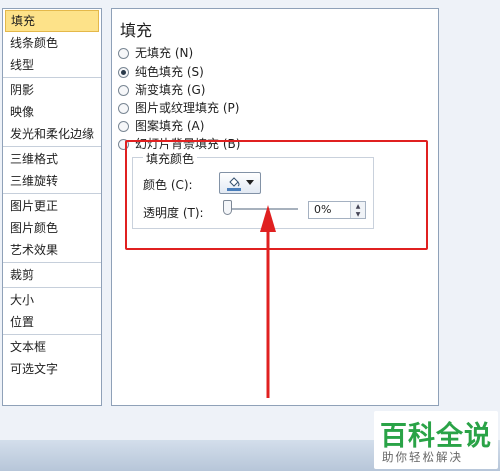  What do you see at coordinates (422, 457) in the screenshot?
I see `watermark-slogan: 助你轻松解决` at bounding box center [422, 457].